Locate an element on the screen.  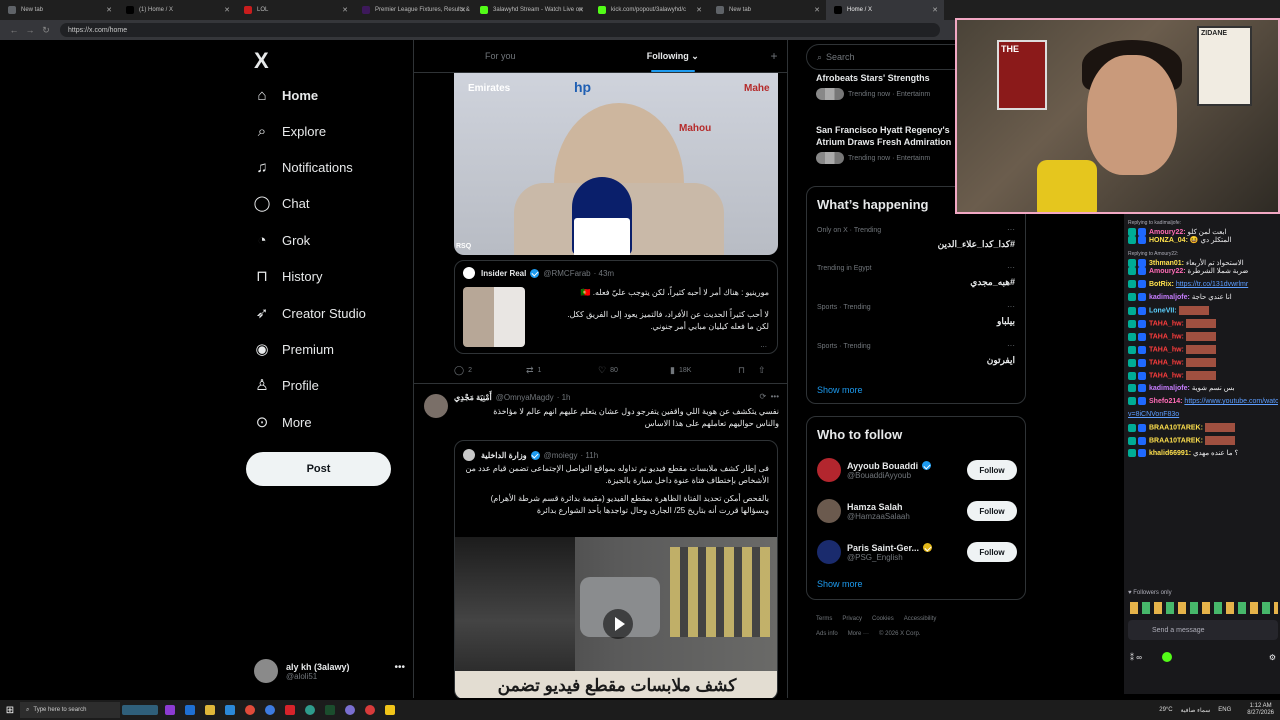
chat-username: khalid66991: is located at coordinates (1170, 453).